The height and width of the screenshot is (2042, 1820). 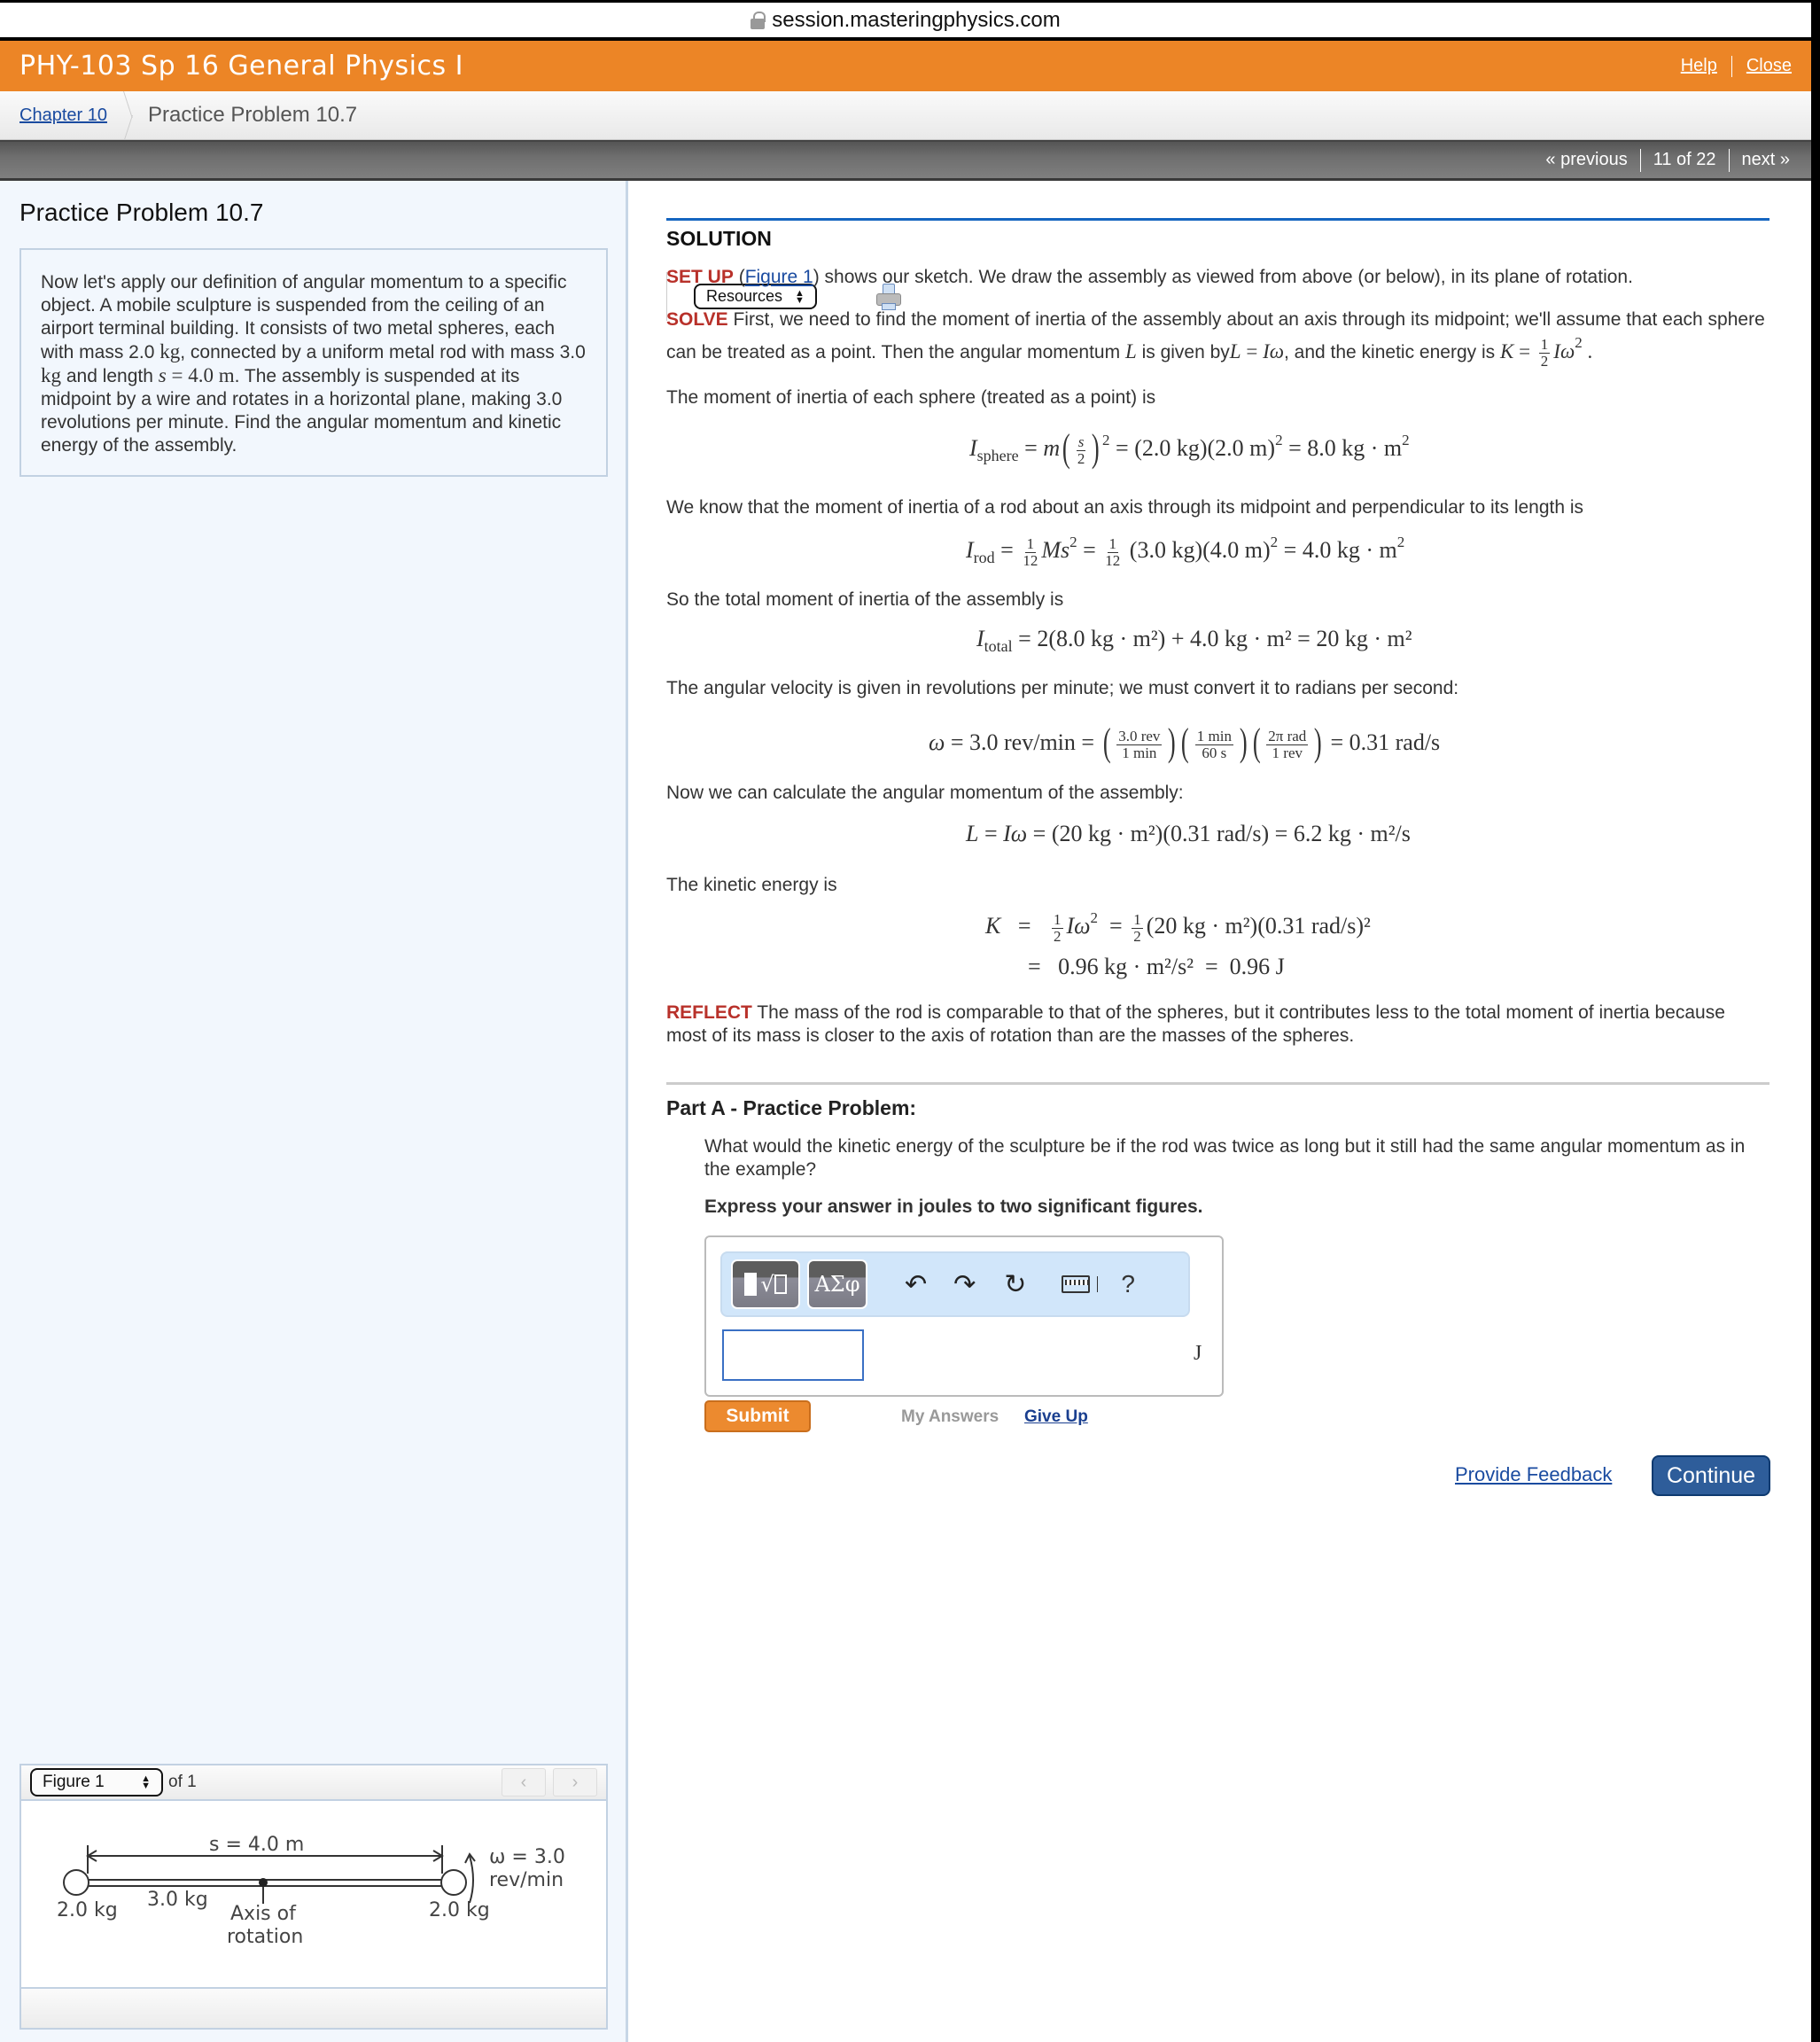 What do you see at coordinates (87, 1910) in the screenshot?
I see `left-mass-label: 2.0 kg` at bounding box center [87, 1910].